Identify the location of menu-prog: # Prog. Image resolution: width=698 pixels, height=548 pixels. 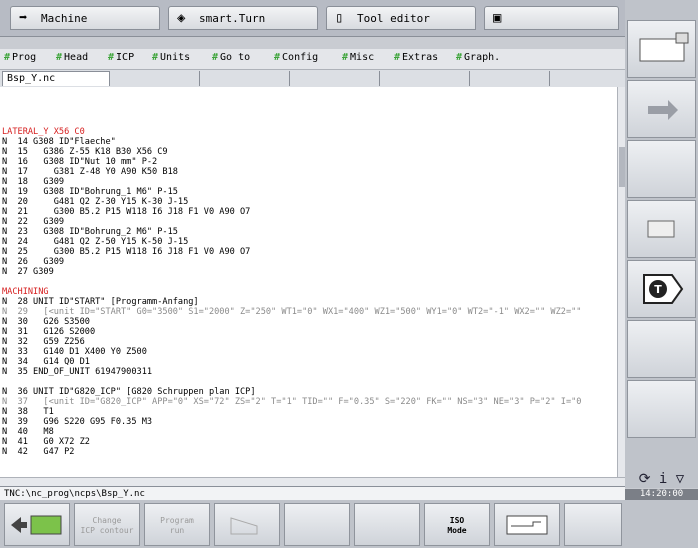
(20, 57).